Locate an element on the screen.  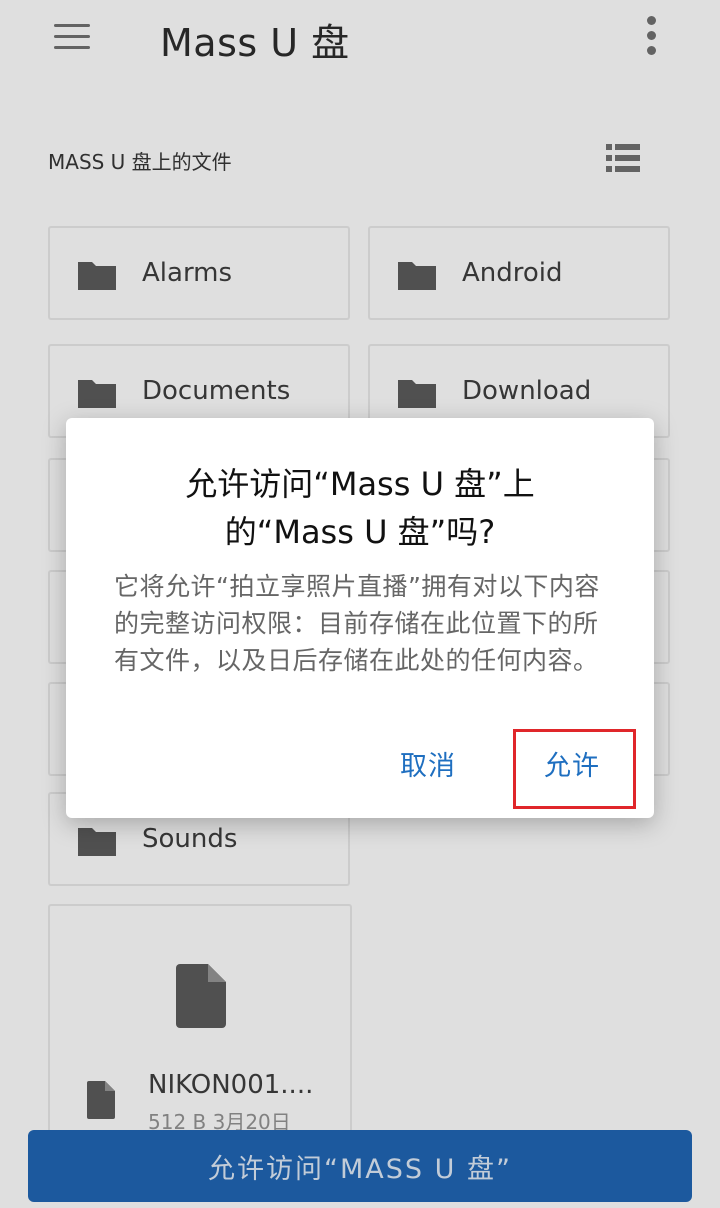
dialog-title-line-2: 的“Mass U 盘”吗? is located at coordinates (360, 532).